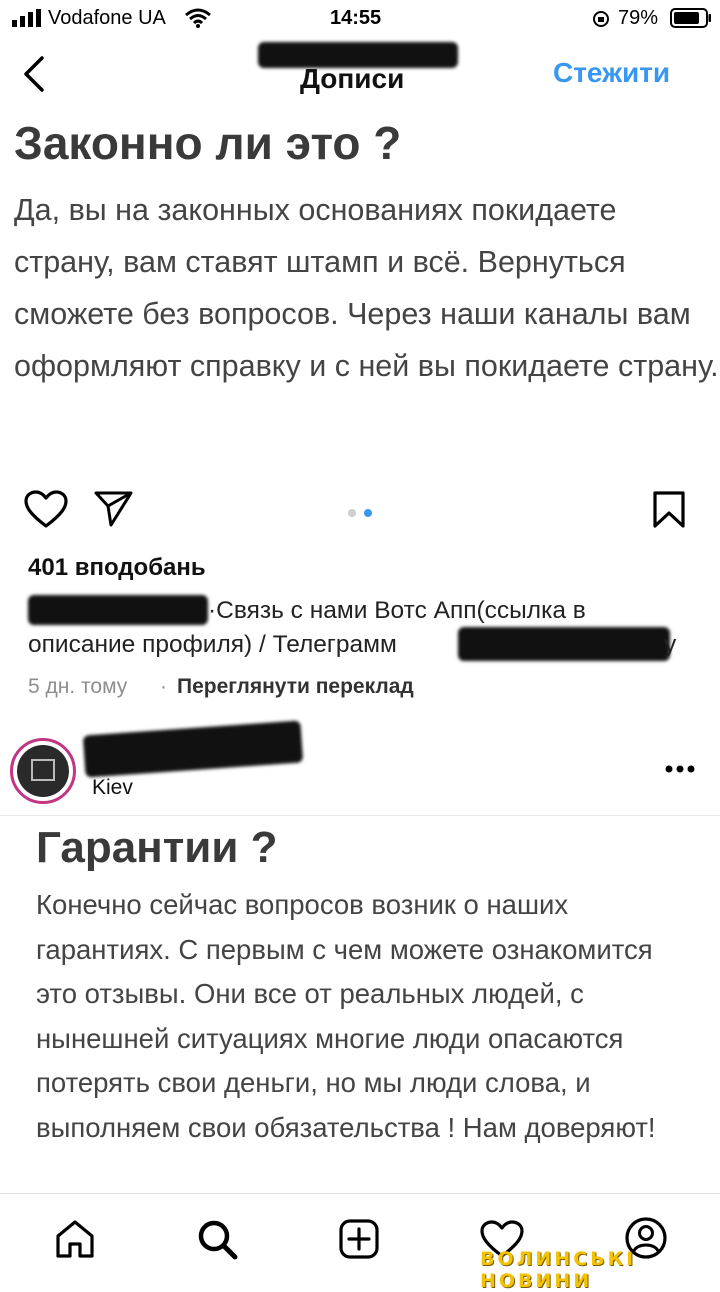  Describe the element at coordinates (680, 769) in the screenshot. I see `more-horizontal-icon` at that location.